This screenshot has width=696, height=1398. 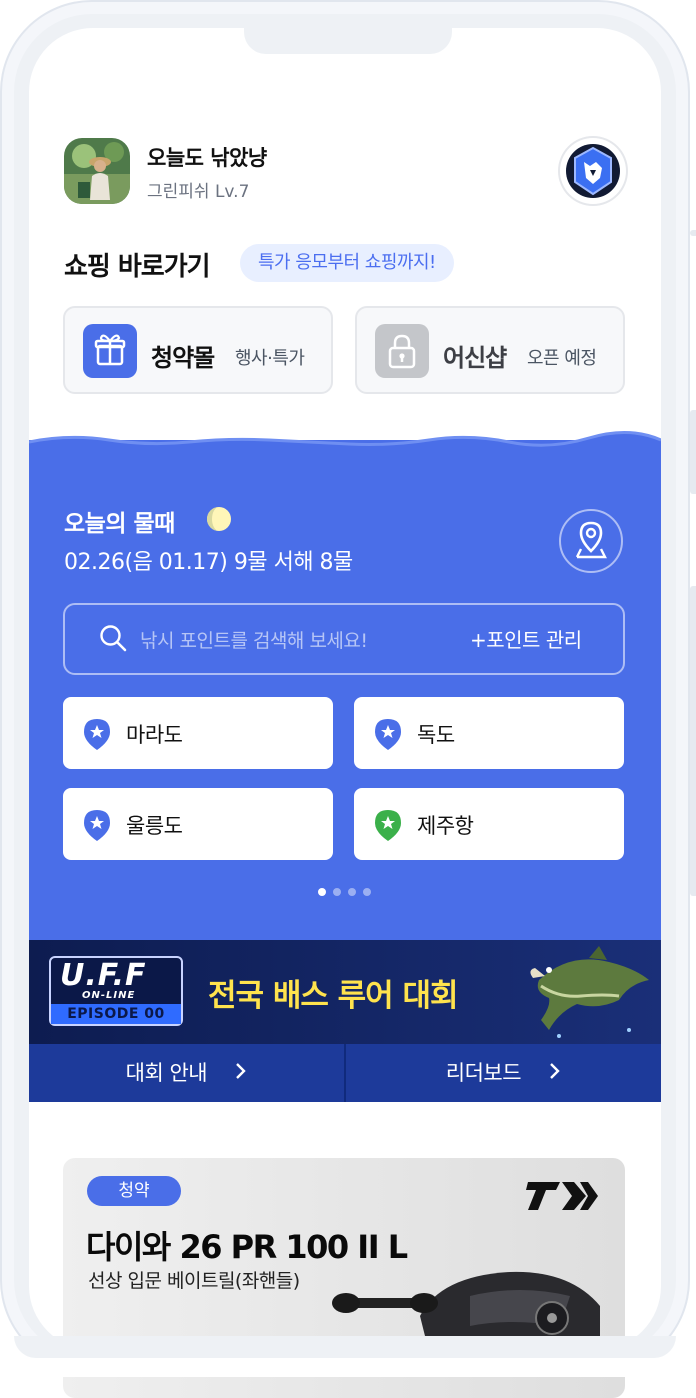 I want to click on shop-card-fishing-shop: 어신샵 오픈 예정, so click(x=490, y=350).